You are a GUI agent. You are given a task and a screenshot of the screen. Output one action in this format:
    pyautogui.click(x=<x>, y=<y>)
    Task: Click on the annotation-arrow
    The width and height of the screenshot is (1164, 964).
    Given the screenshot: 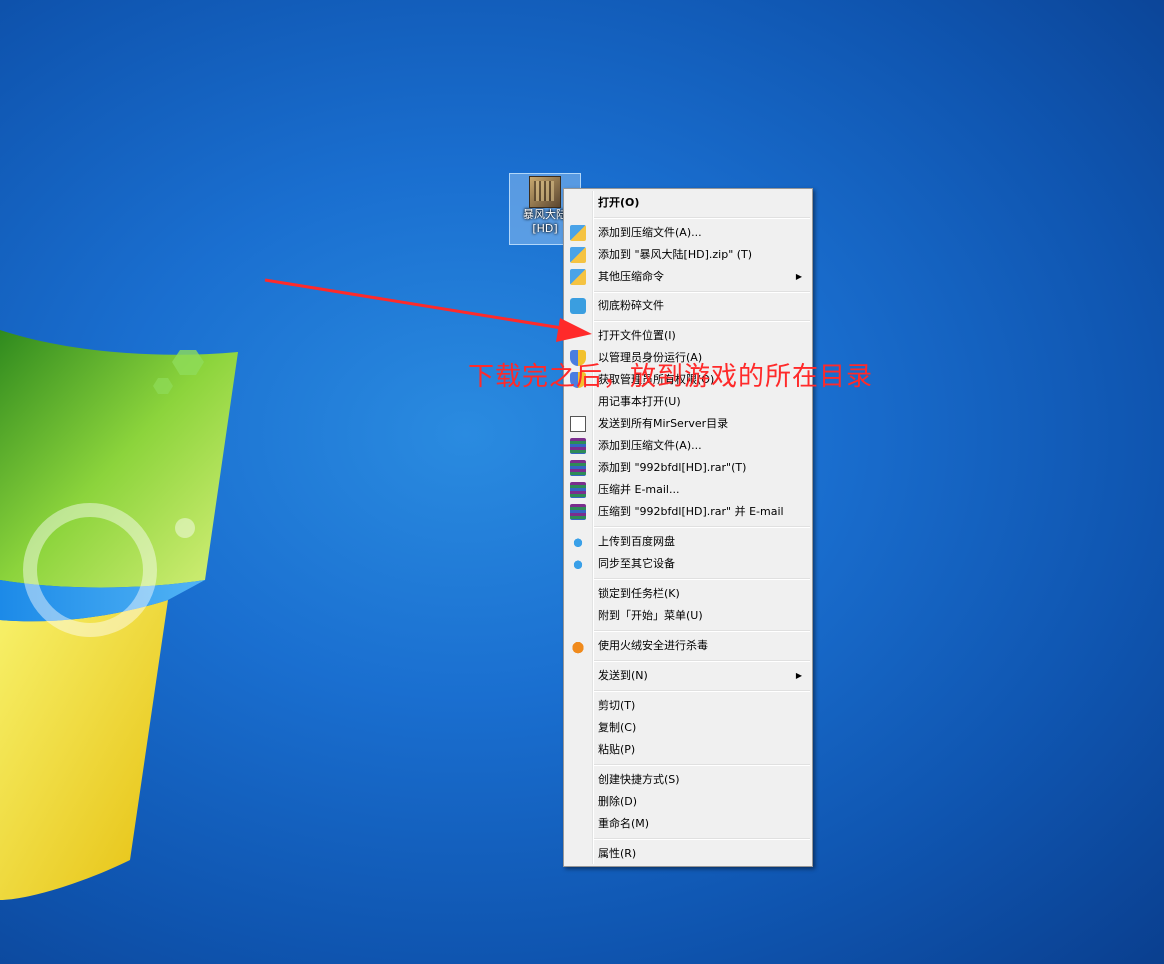 What is the action you would take?
    pyautogui.click(x=428, y=310)
    